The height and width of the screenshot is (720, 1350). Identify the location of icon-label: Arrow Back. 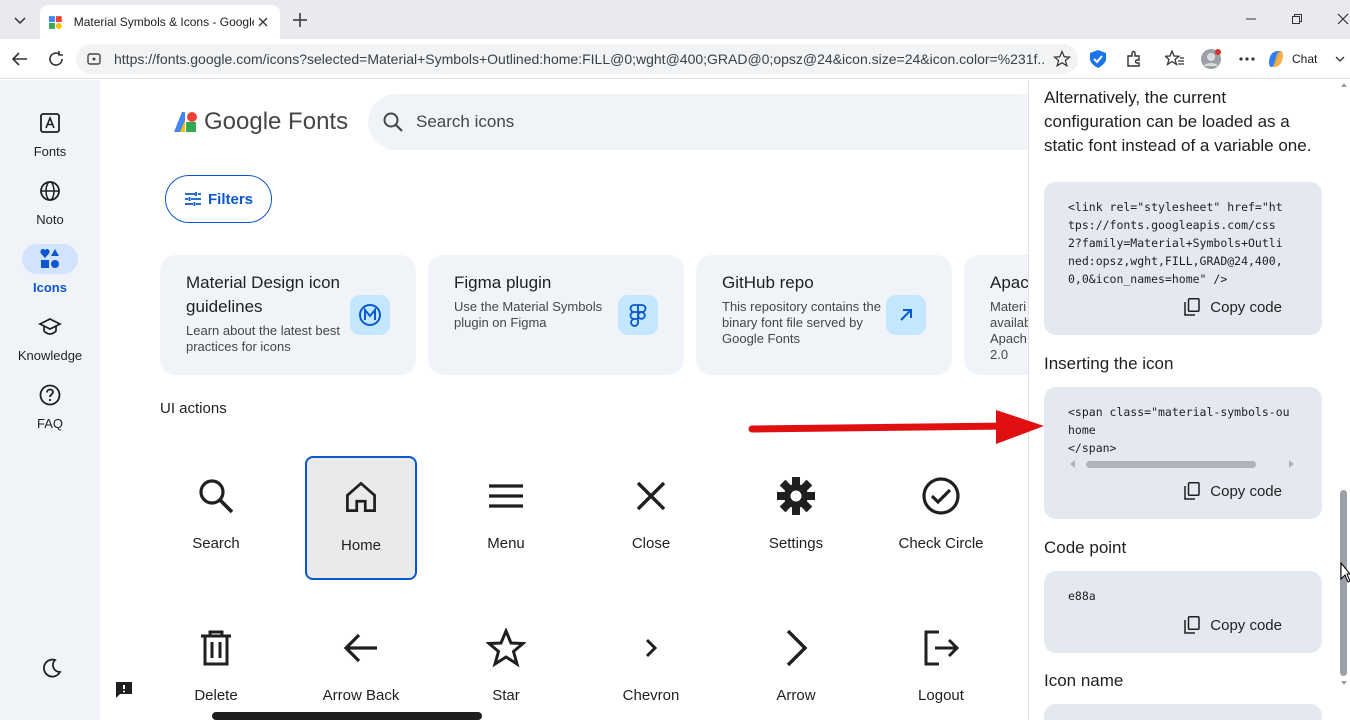
(361, 695).